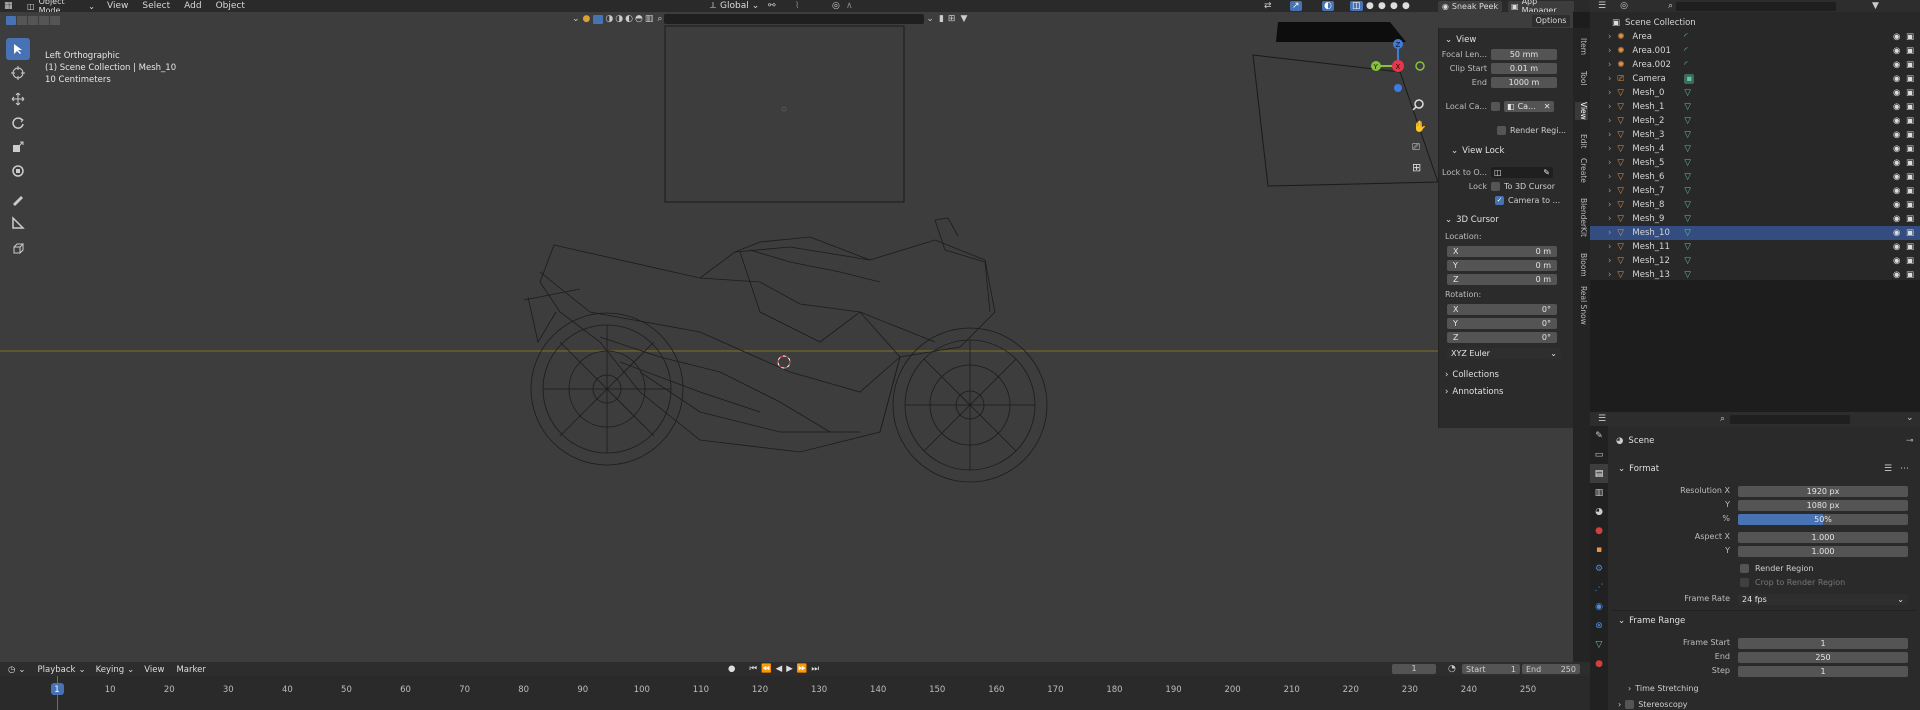 The image size is (1920, 710). I want to click on start-frame-field: Start 1, so click(1491, 669).